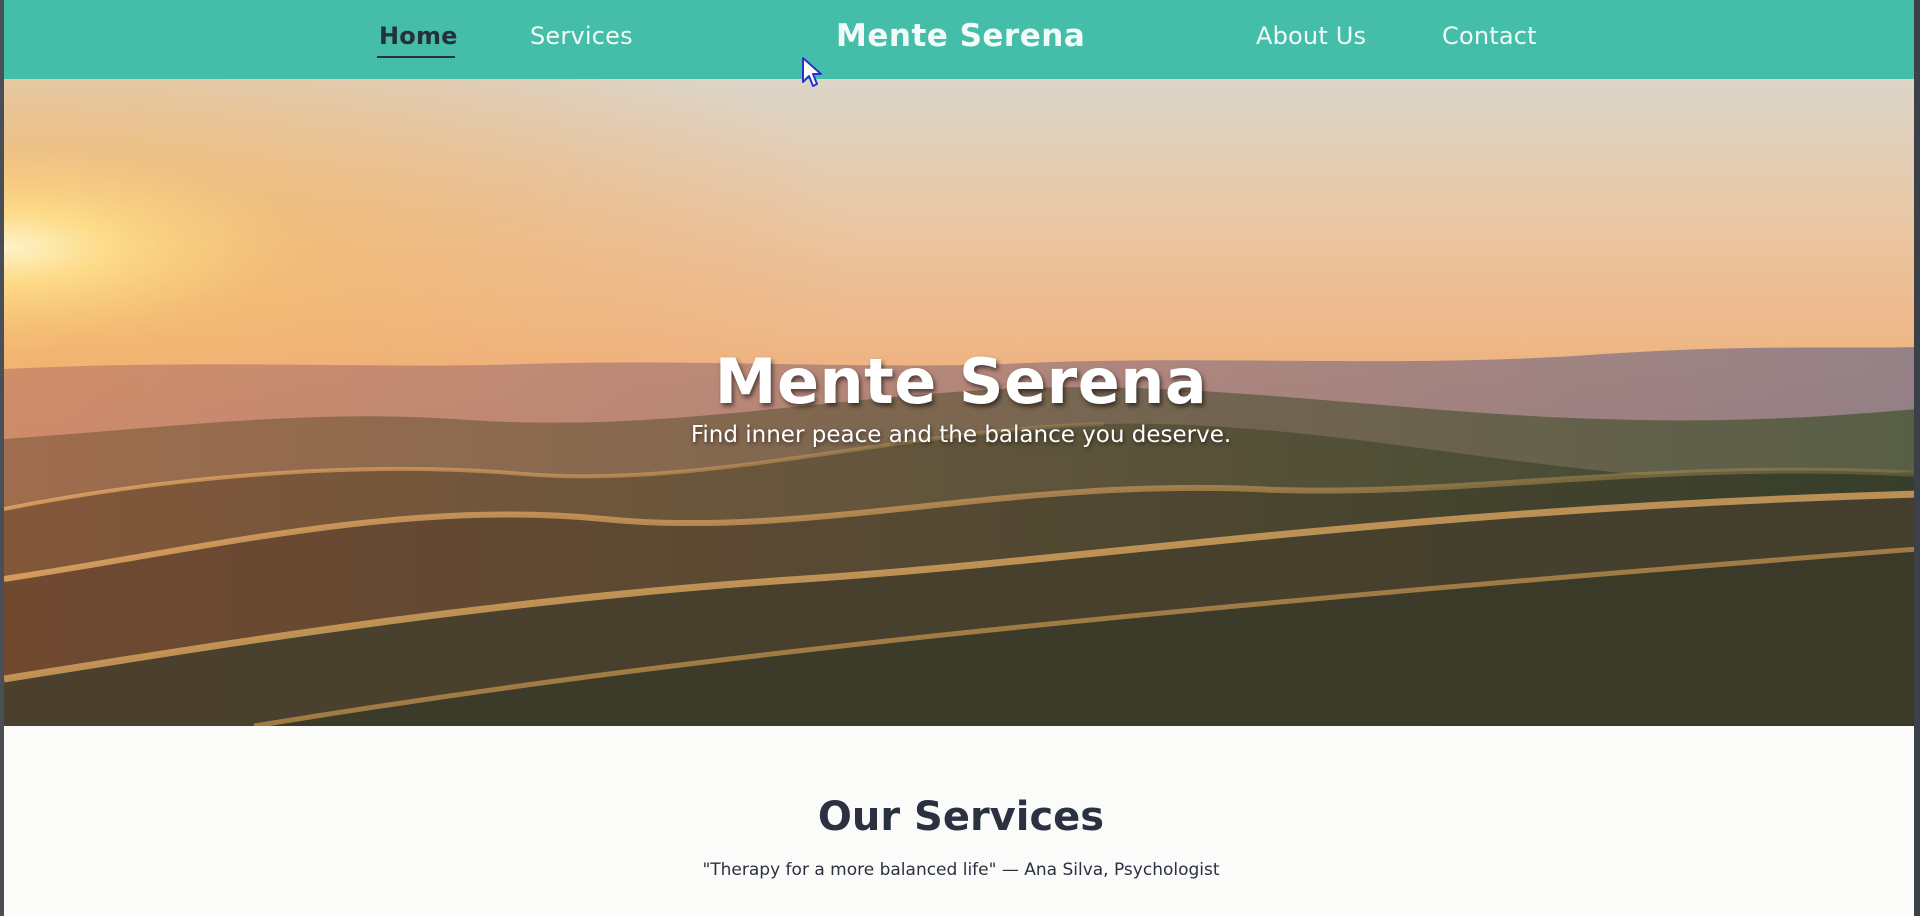 The height and width of the screenshot is (916, 1920). What do you see at coordinates (961, 817) in the screenshot?
I see `services-heading: Our Services` at bounding box center [961, 817].